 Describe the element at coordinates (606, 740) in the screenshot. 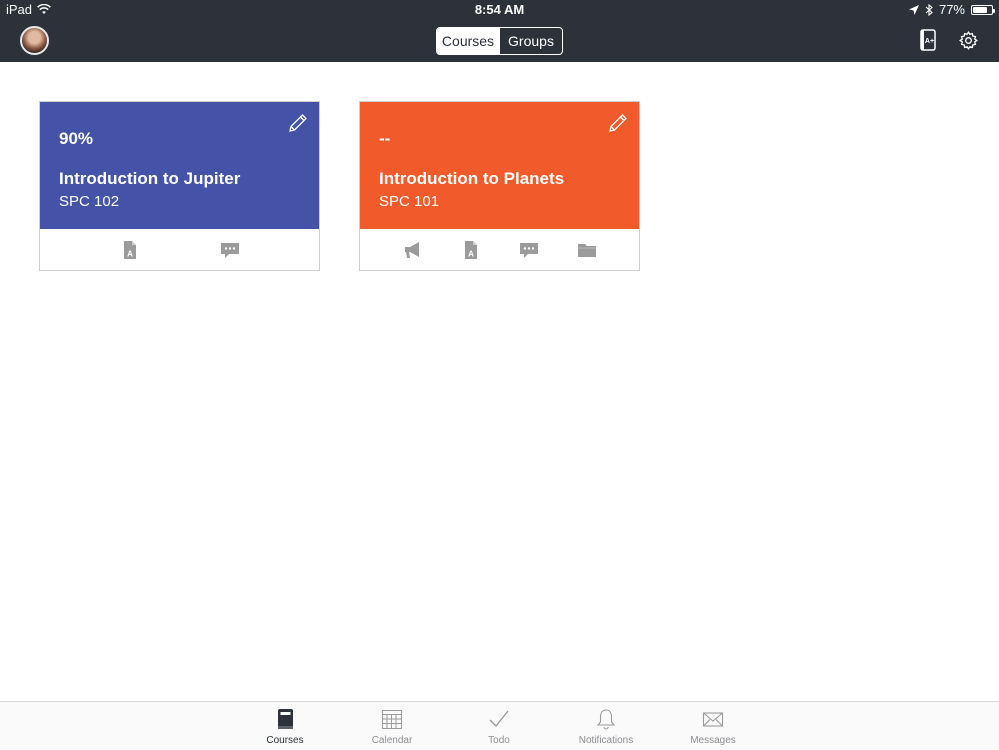

I see `tab-label: Notifications` at that location.